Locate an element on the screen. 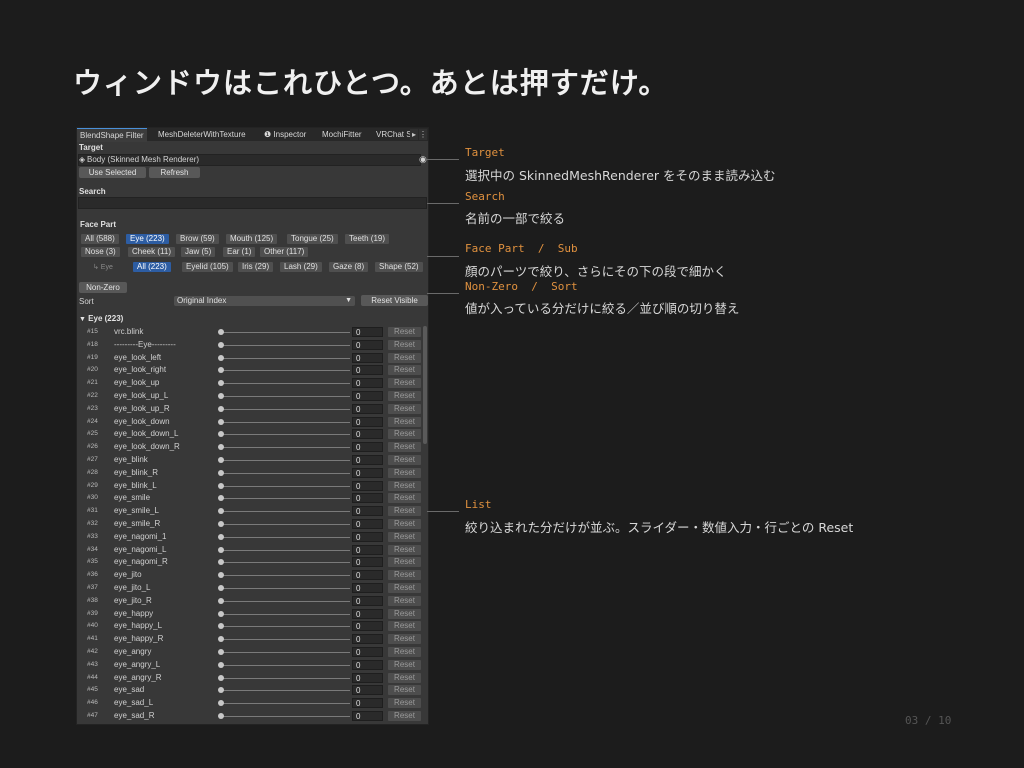 This screenshot has height=768, width=1024. face-part-eye: Eye (223) is located at coordinates (147, 239).